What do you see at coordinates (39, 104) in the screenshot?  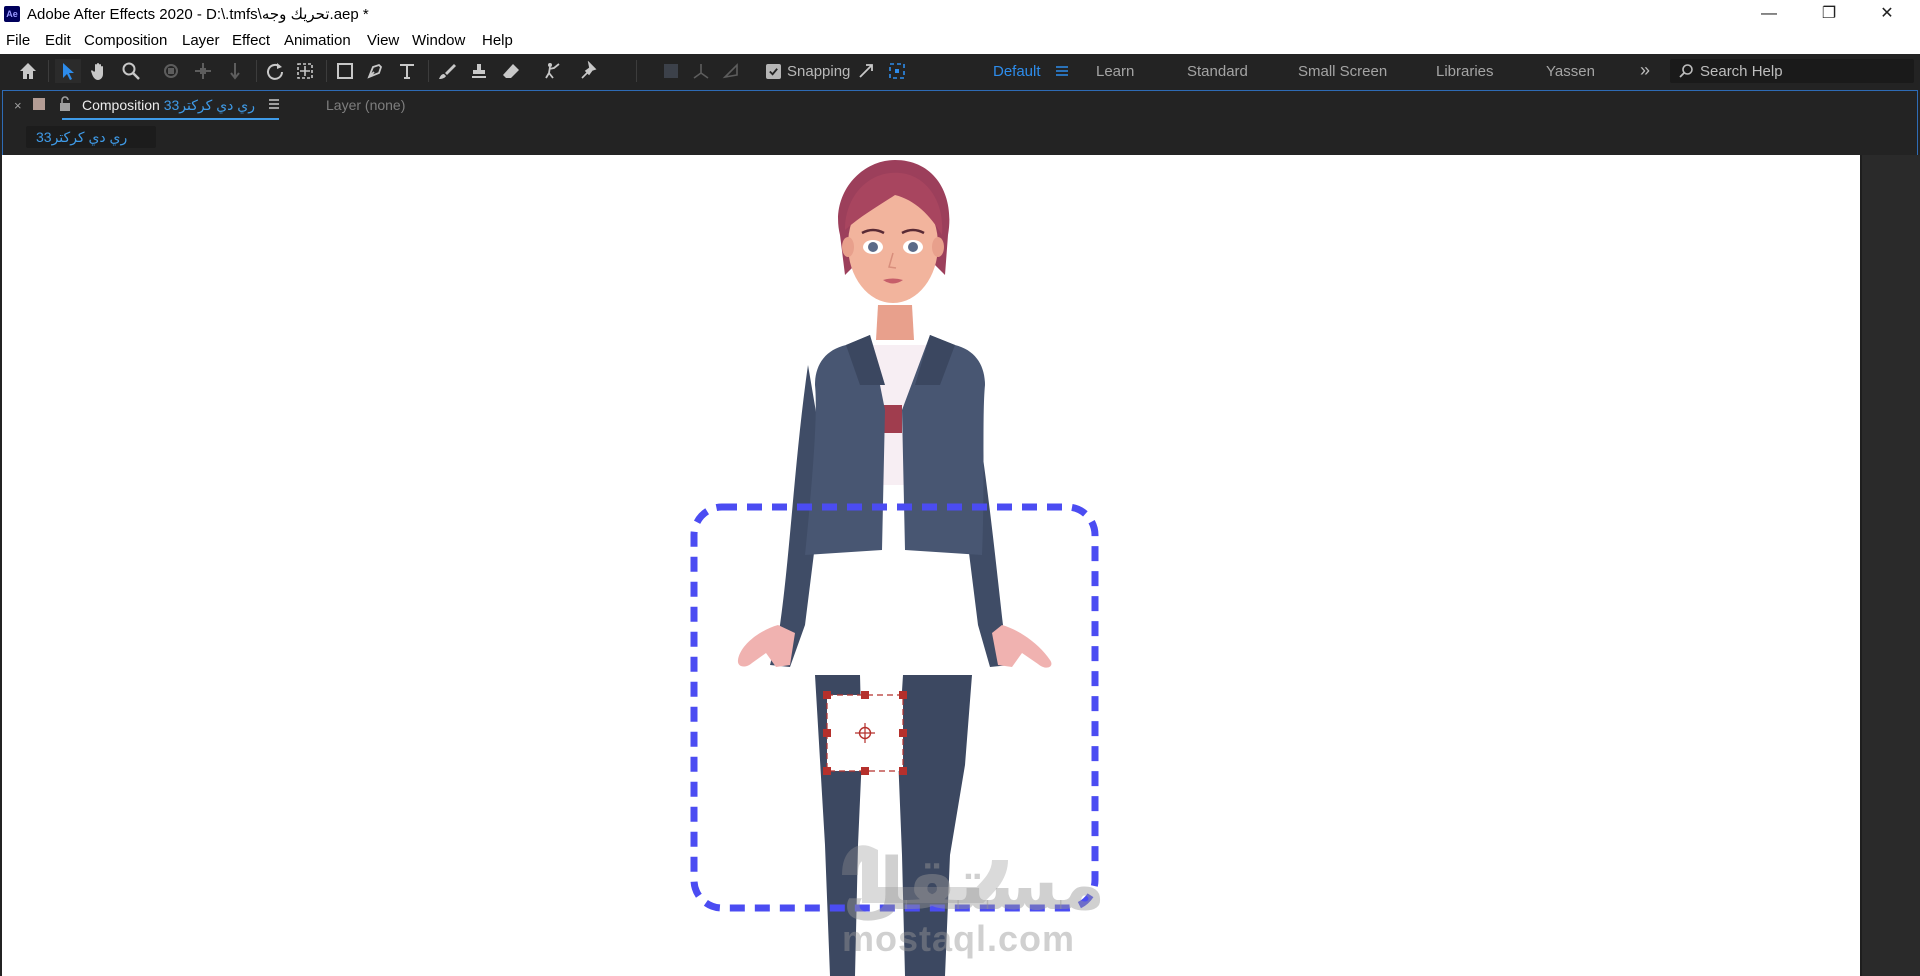 I see `label-color-swatch` at bounding box center [39, 104].